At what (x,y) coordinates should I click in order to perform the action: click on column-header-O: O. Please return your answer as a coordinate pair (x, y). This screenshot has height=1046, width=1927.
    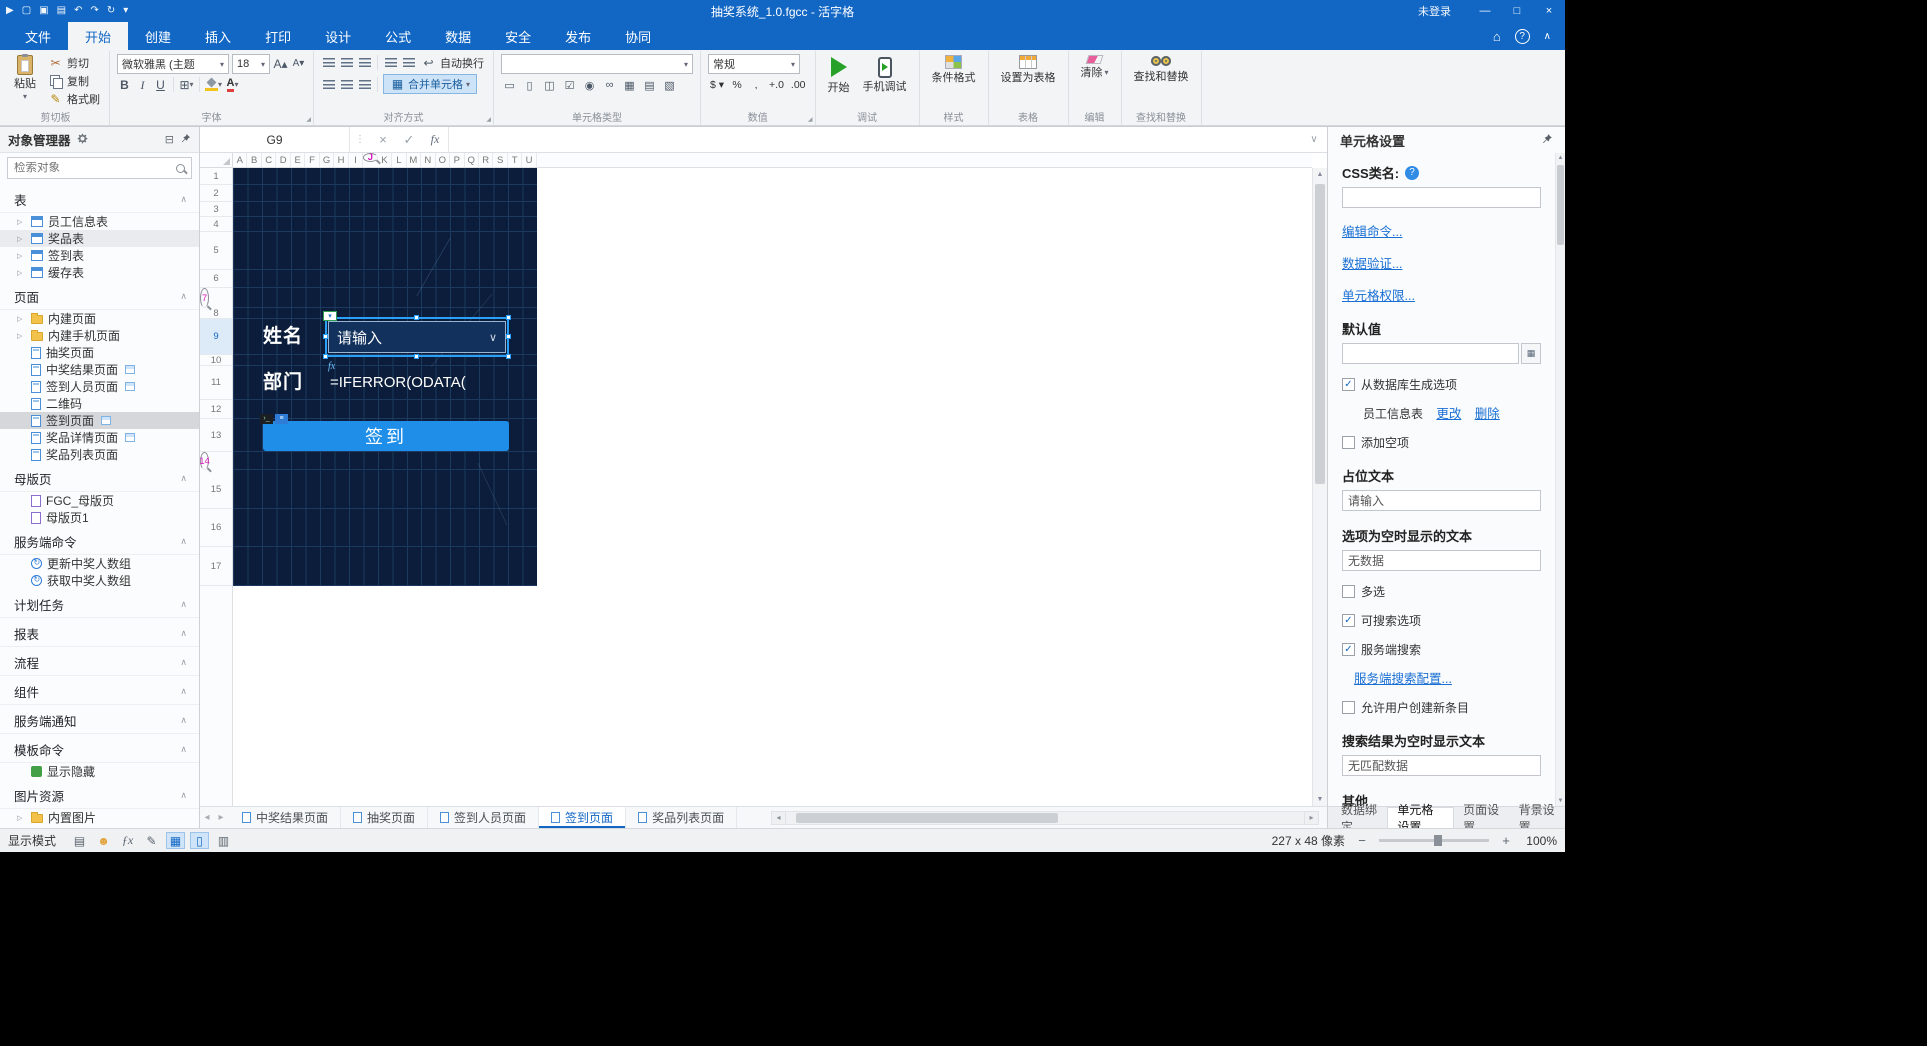
    Looking at the image, I should click on (443, 160).